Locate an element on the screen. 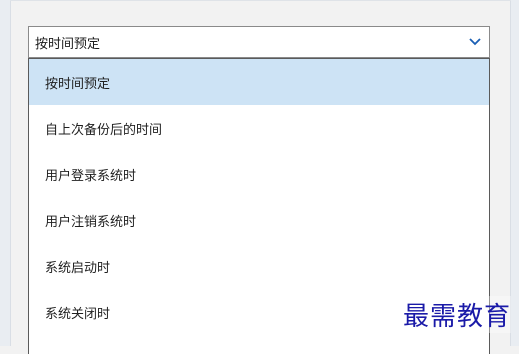 The image size is (519, 354). chevron-down-icon is located at coordinates (475, 42).